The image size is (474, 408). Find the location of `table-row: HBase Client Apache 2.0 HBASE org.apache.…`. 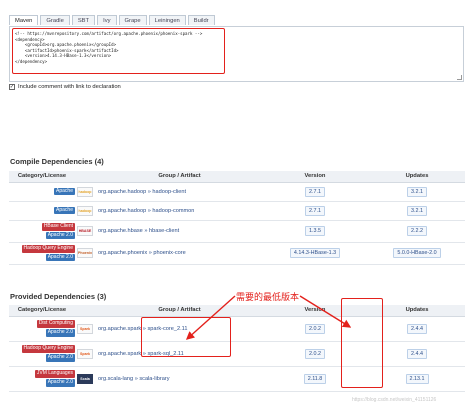

table-row: HBase Client Apache 2.0 HBASE org.apache.… is located at coordinates (237, 231).